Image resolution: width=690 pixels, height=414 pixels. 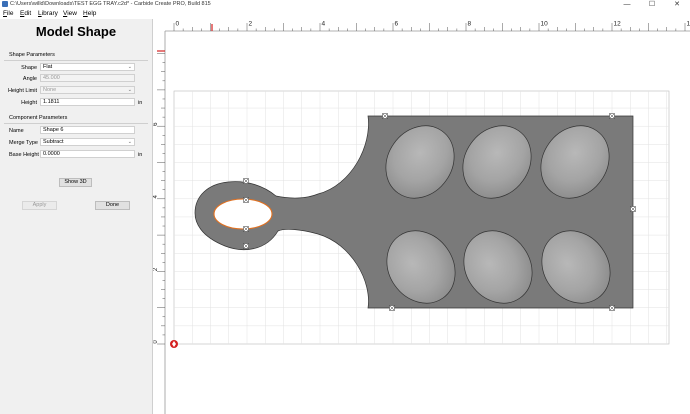 I want to click on height-limit-select: None ⌄, so click(x=87, y=90).